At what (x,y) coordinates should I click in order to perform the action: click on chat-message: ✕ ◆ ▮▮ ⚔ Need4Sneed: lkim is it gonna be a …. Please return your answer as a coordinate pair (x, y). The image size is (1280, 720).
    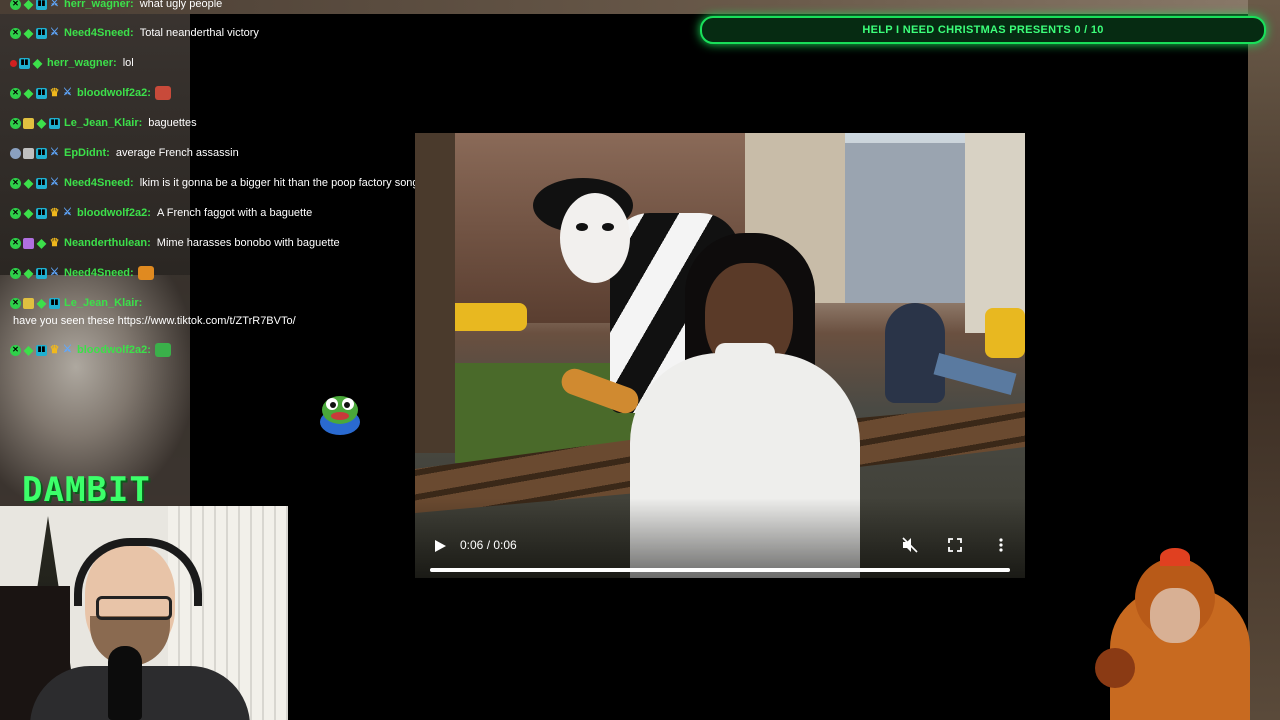
    Looking at the image, I should click on (217, 183).